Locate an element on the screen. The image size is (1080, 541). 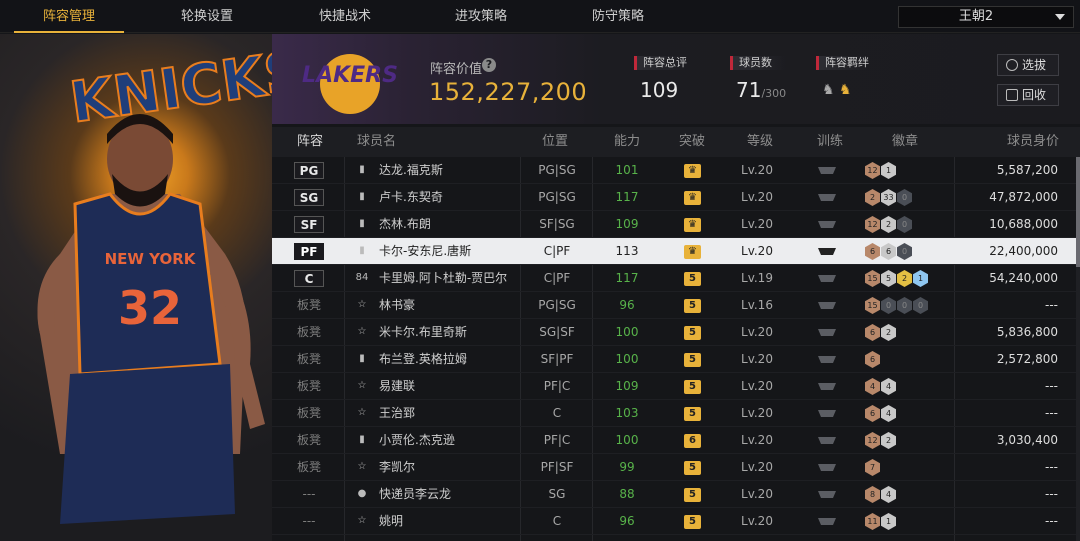
recycle-button: 回收 is located at coordinates (1028, 95).